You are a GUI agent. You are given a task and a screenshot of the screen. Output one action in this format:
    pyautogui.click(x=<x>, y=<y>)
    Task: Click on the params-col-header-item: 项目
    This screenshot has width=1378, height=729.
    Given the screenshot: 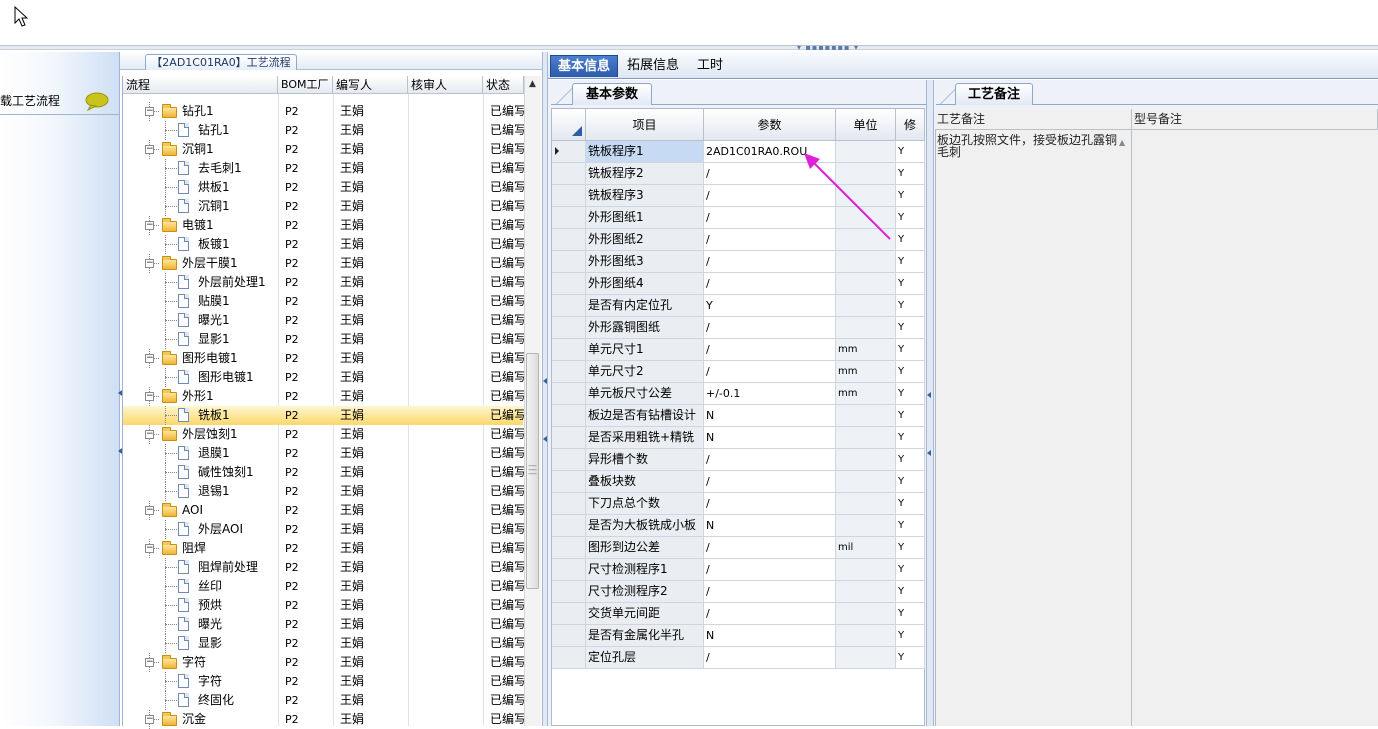 What is the action you would take?
    pyautogui.click(x=645, y=125)
    